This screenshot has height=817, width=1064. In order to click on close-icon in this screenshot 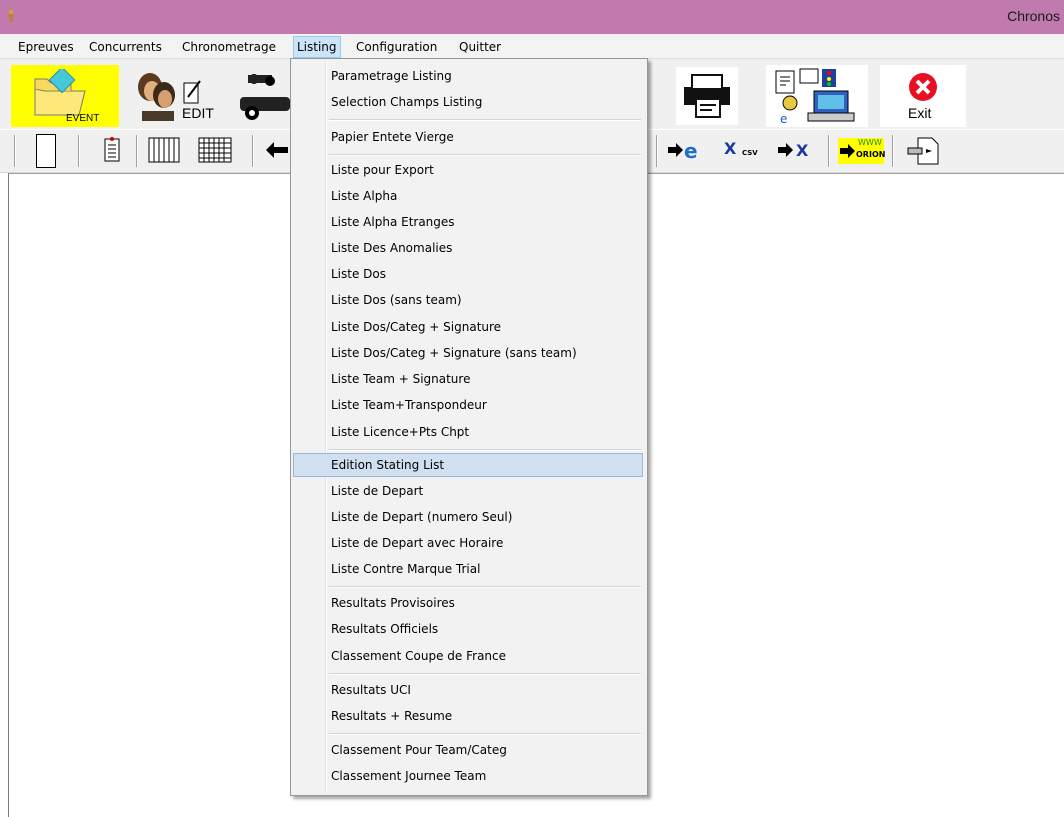, I will do `click(923, 87)`.